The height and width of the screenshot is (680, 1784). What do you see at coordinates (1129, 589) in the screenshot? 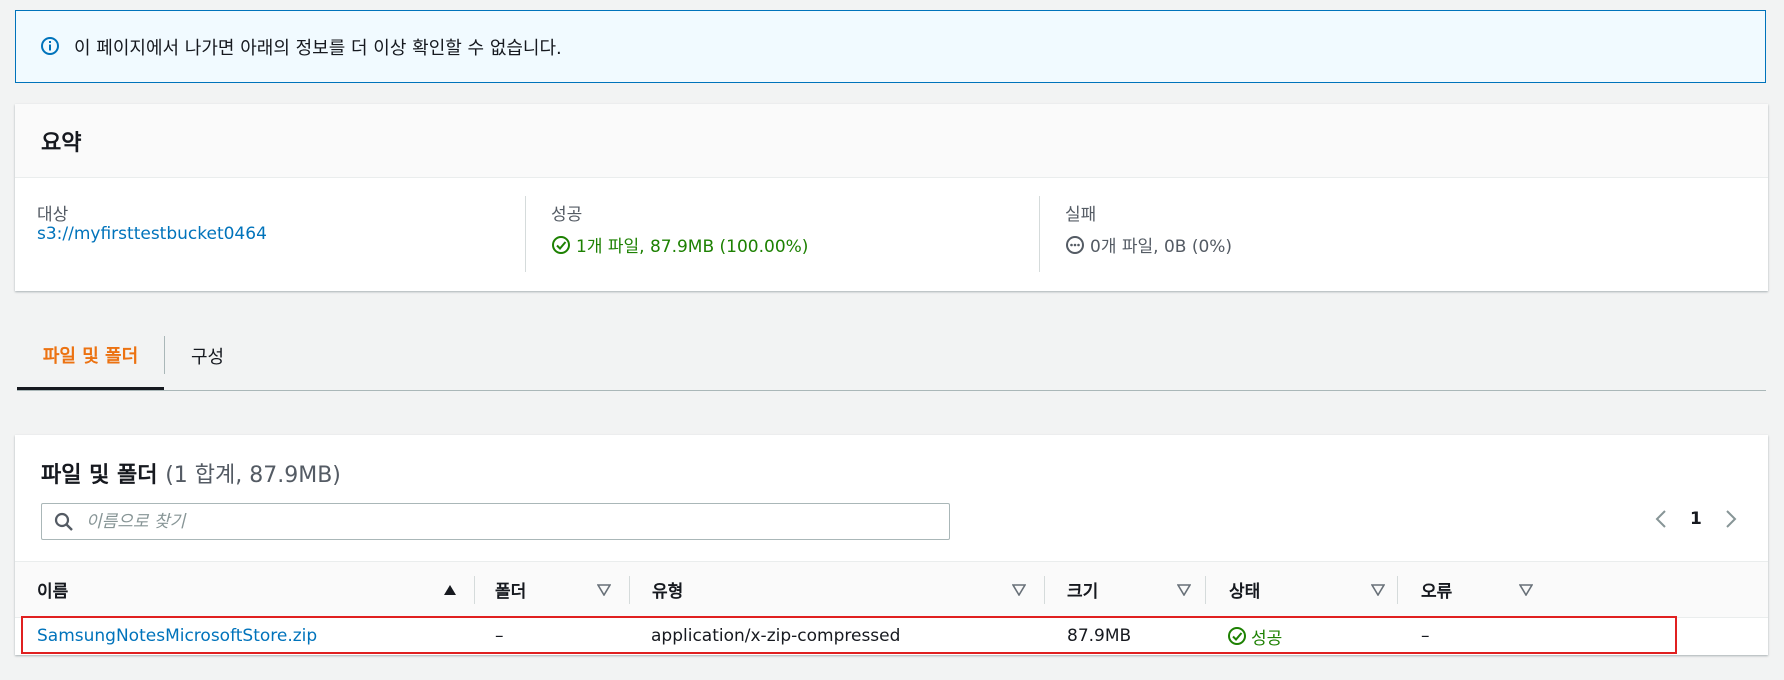
I see `column-header-size: 크기` at bounding box center [1129, 589].